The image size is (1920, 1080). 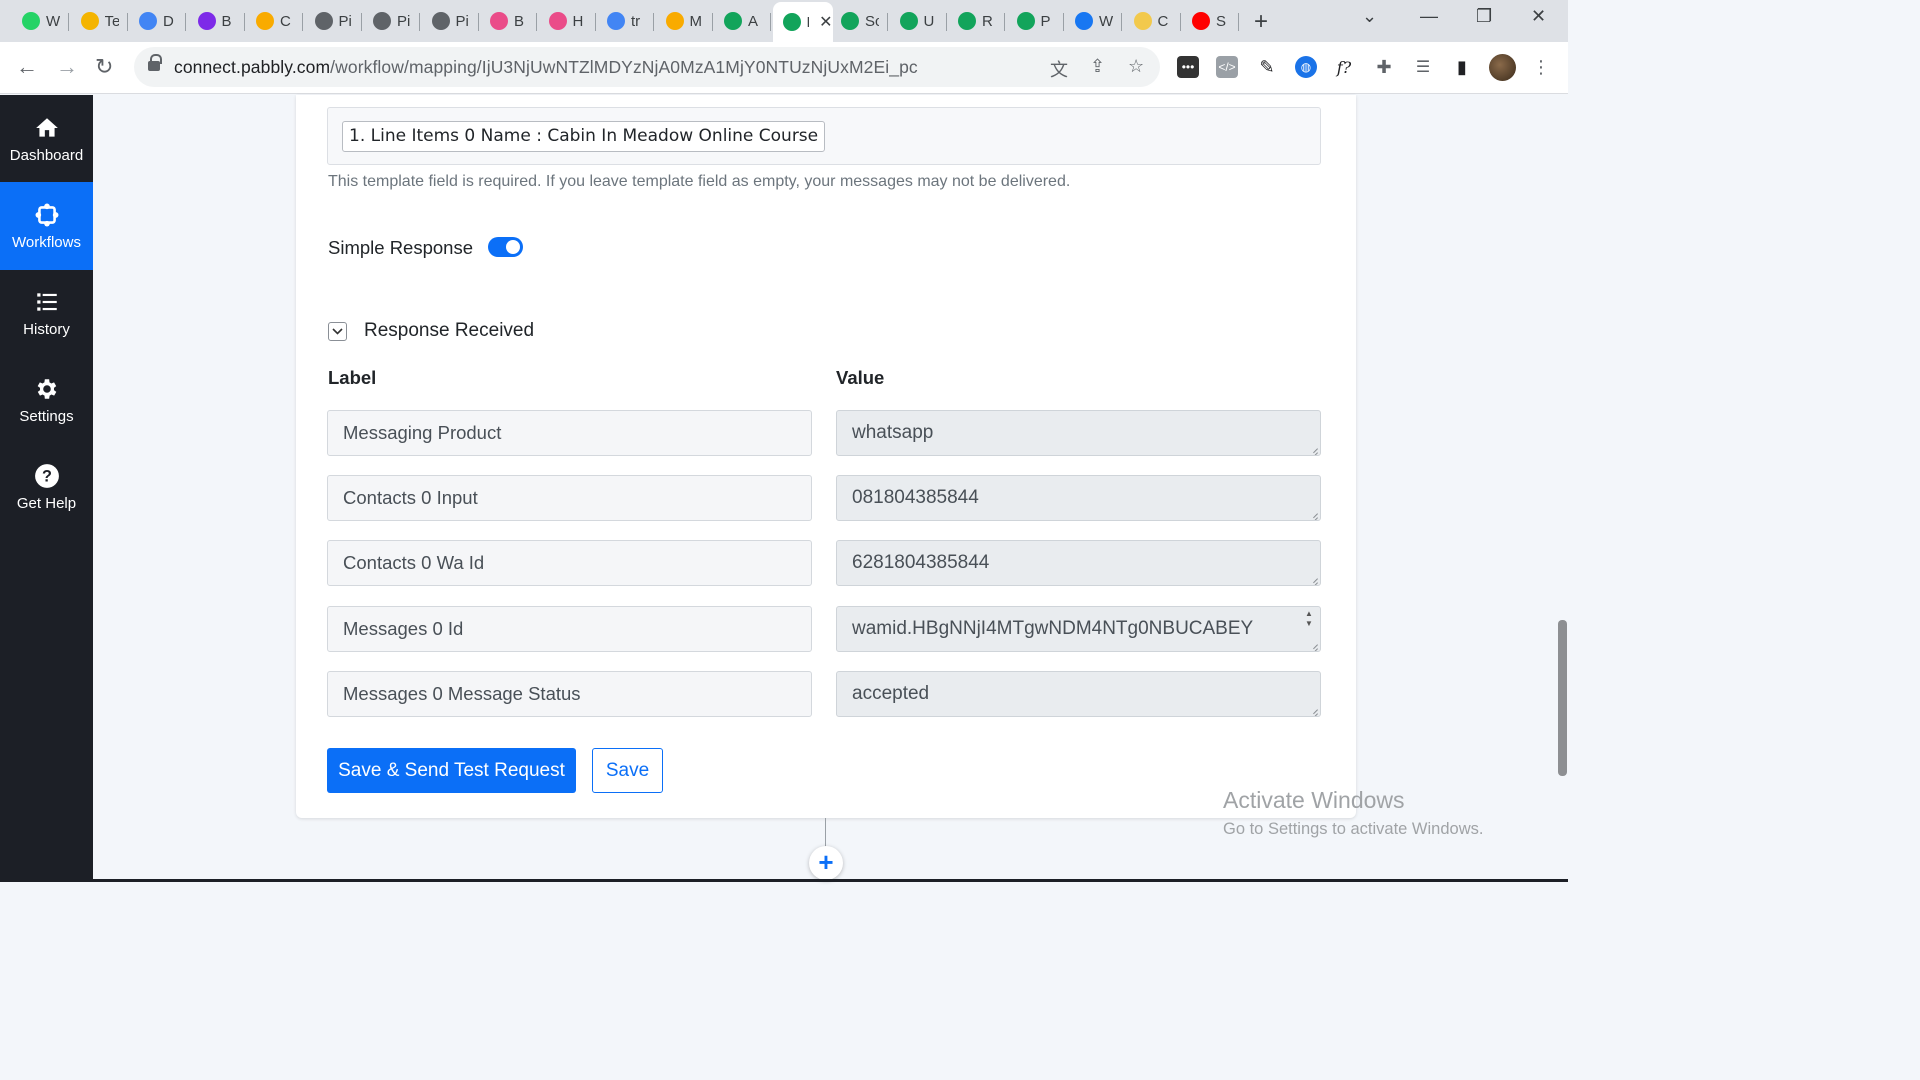 What do you see at coordinates (850, 21) in the screenshot?
I see `pabbly-icon` at bounding box center [850, 21].